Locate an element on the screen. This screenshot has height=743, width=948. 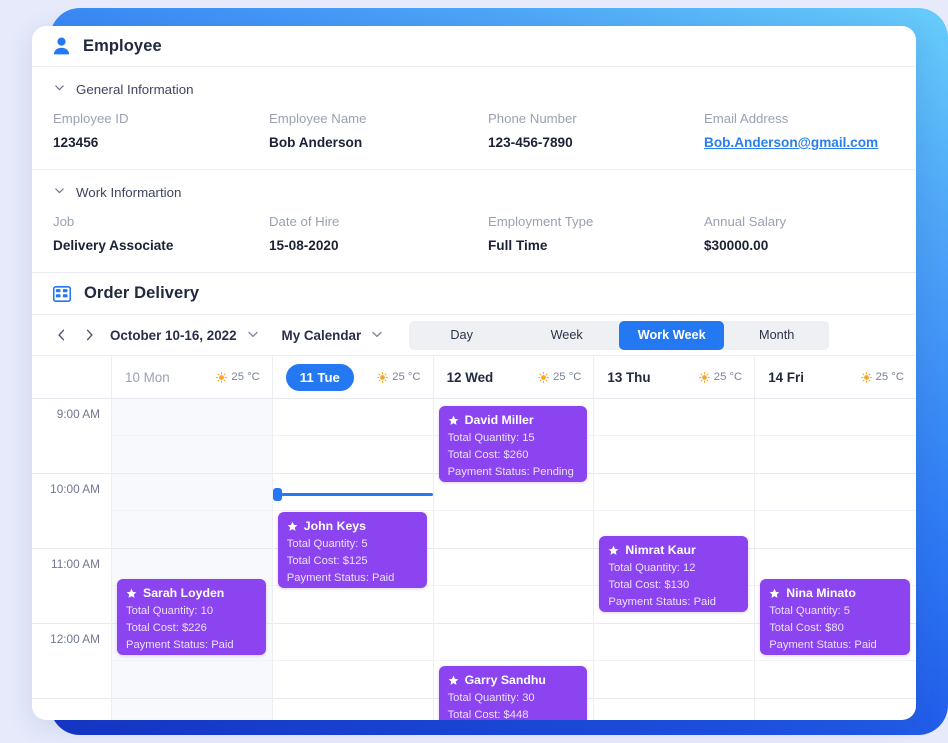
day-label: 13 Thu is located at coordinates (629, 377).